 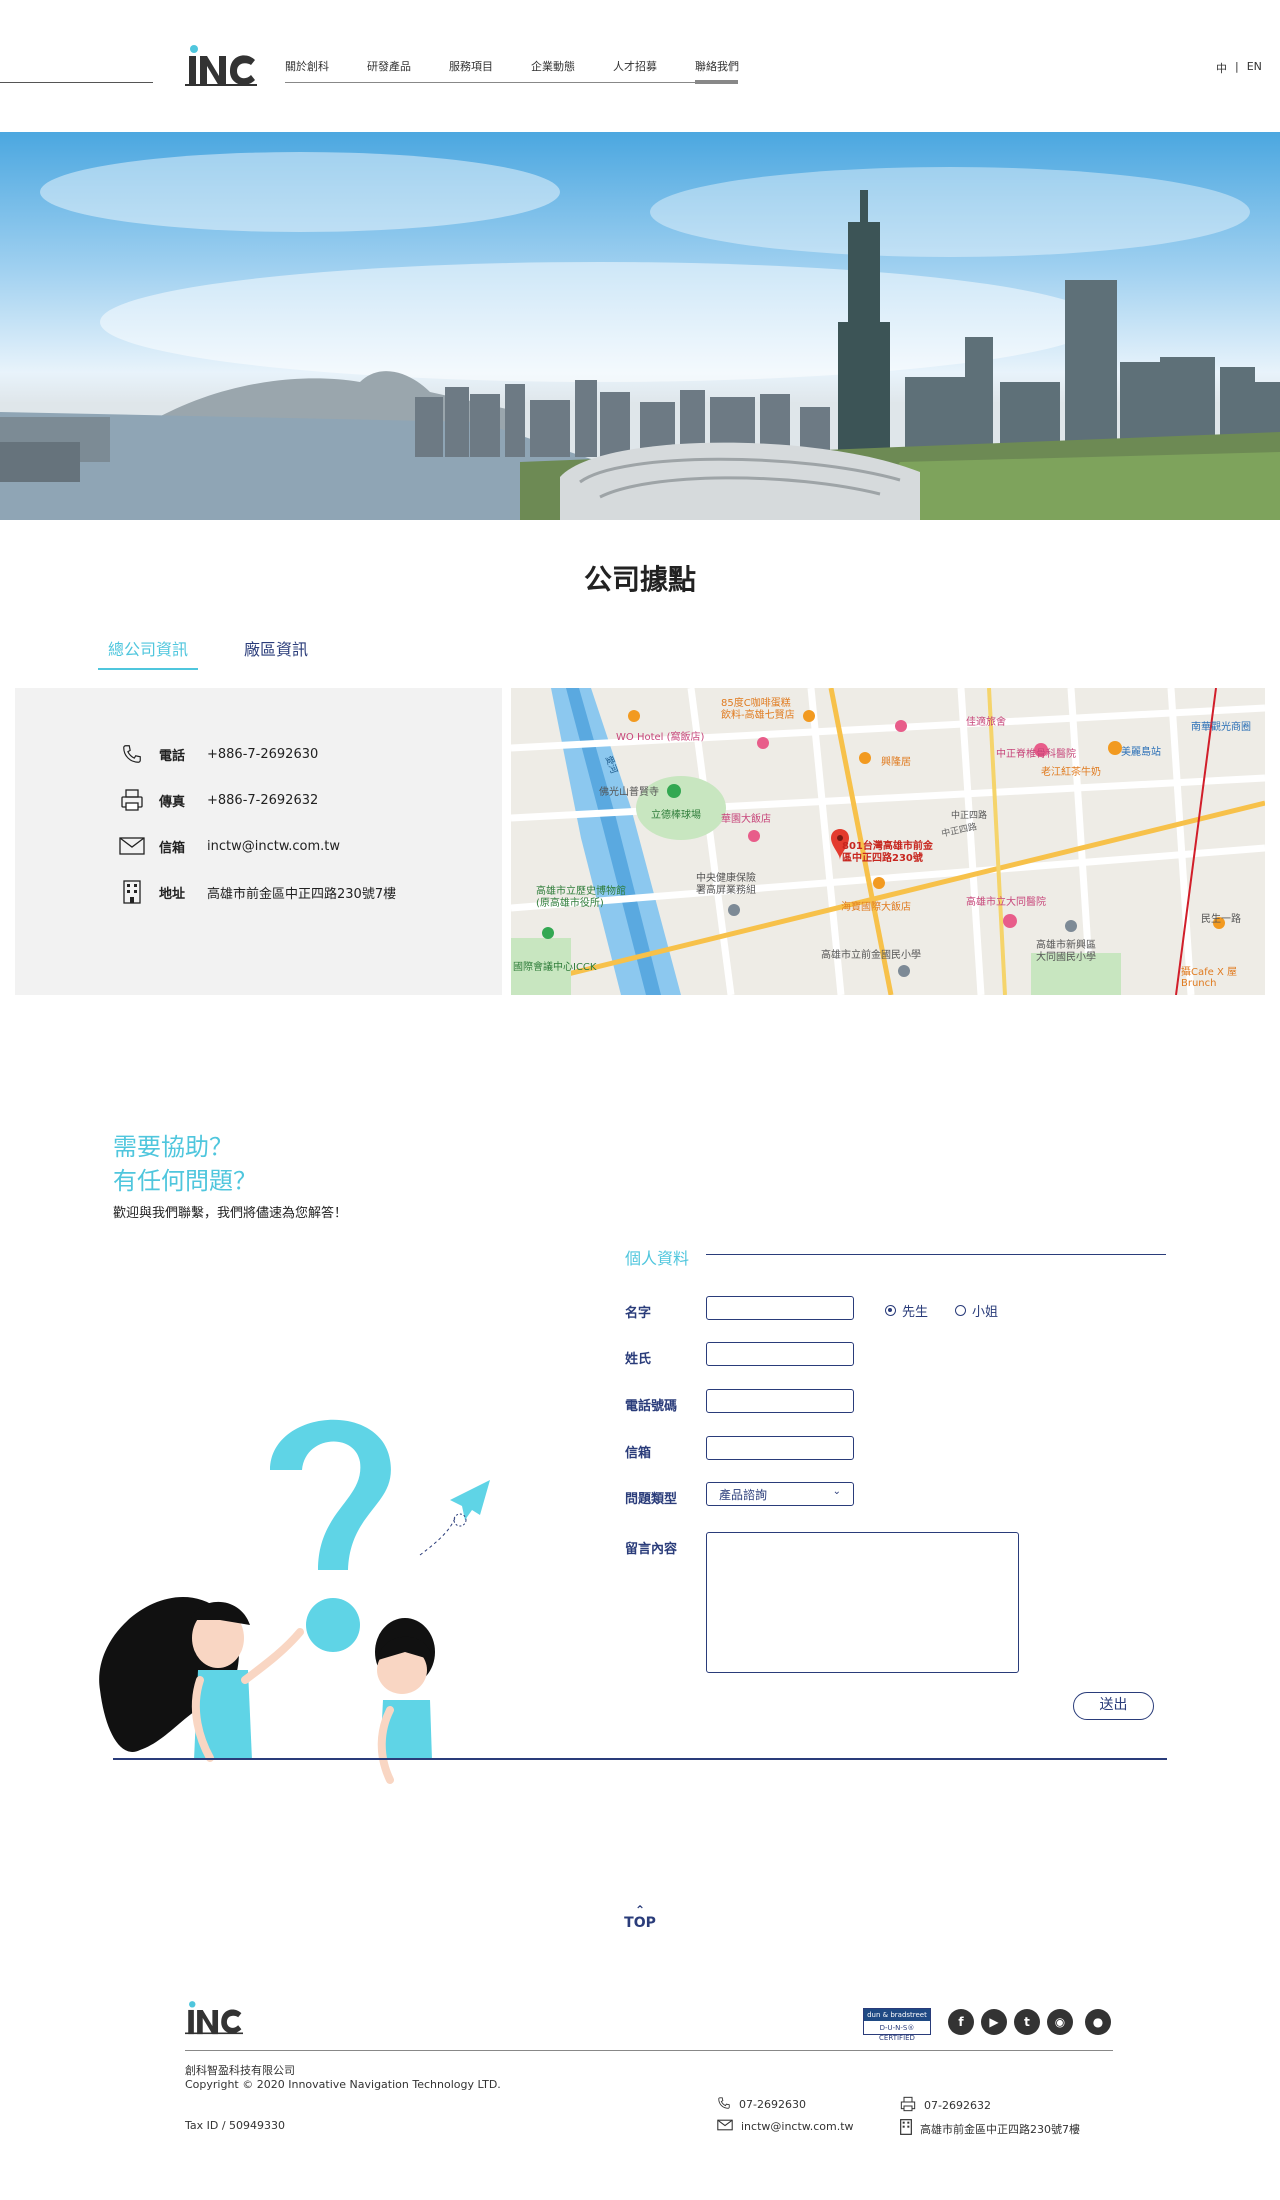 I want to click on map-place: 海寶國際大飯店, so click(x=876, y=907).